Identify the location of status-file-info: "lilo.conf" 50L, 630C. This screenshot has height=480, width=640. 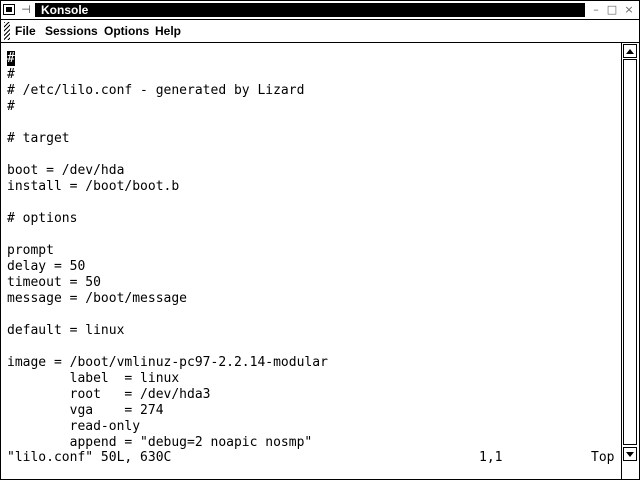
(89, 457).